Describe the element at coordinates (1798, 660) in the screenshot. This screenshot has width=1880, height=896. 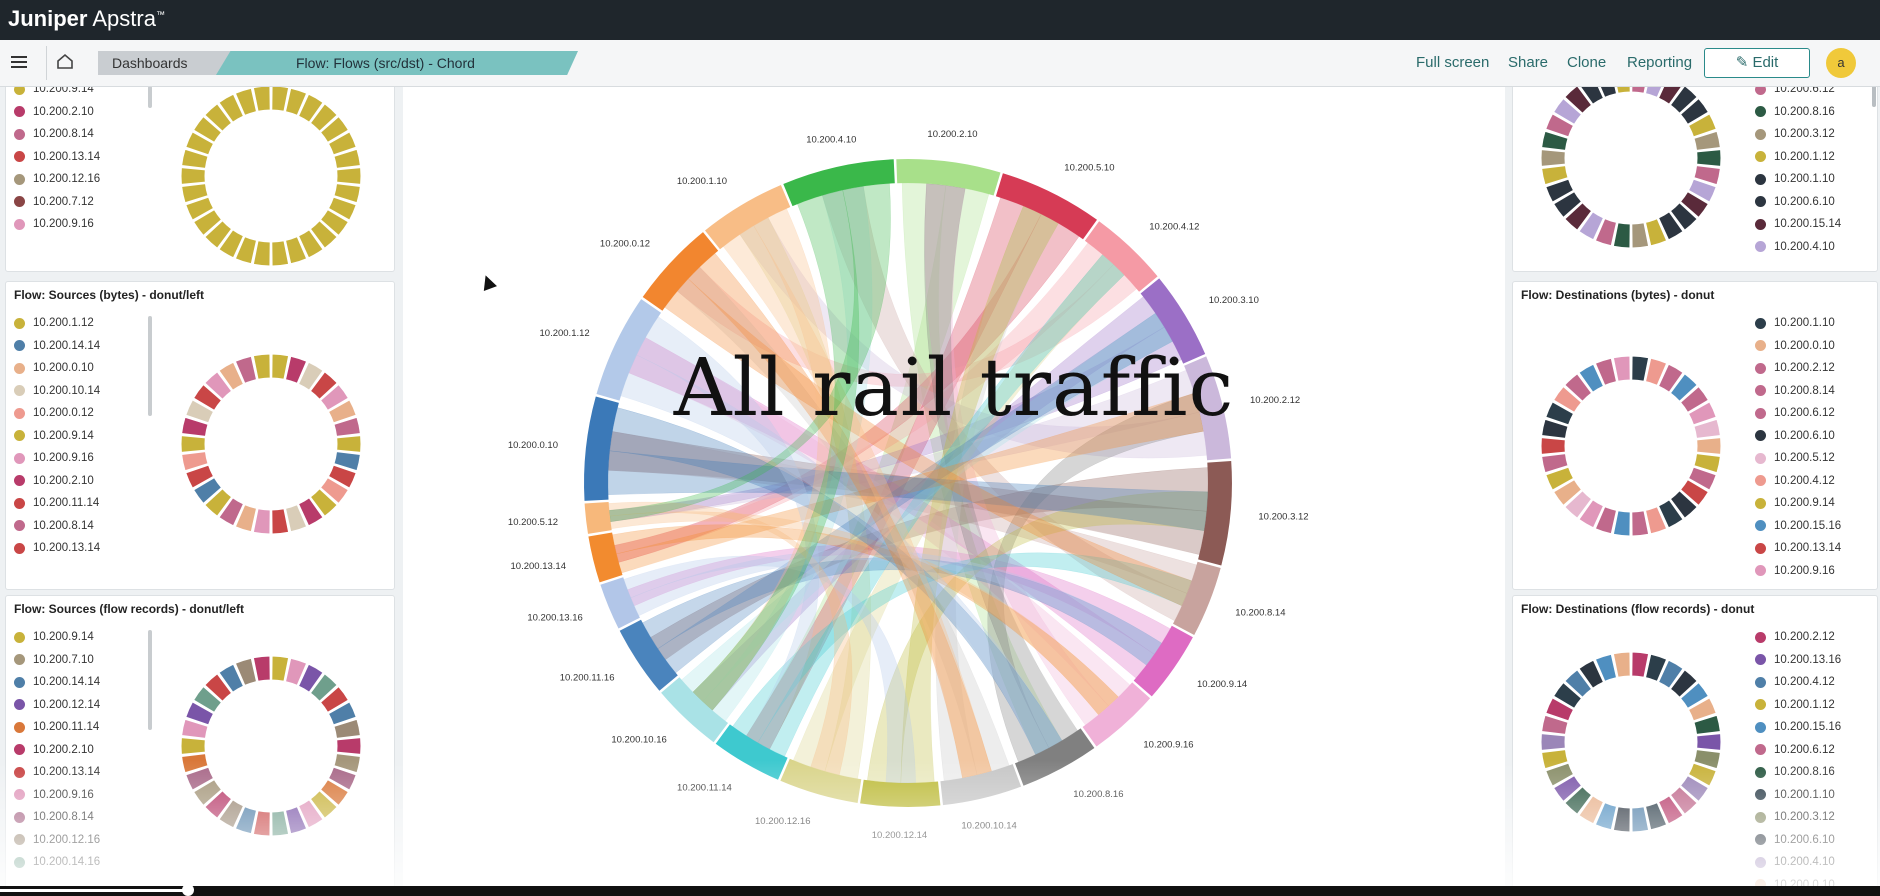
I see `legend-item: 10.200.13.16` at that location.